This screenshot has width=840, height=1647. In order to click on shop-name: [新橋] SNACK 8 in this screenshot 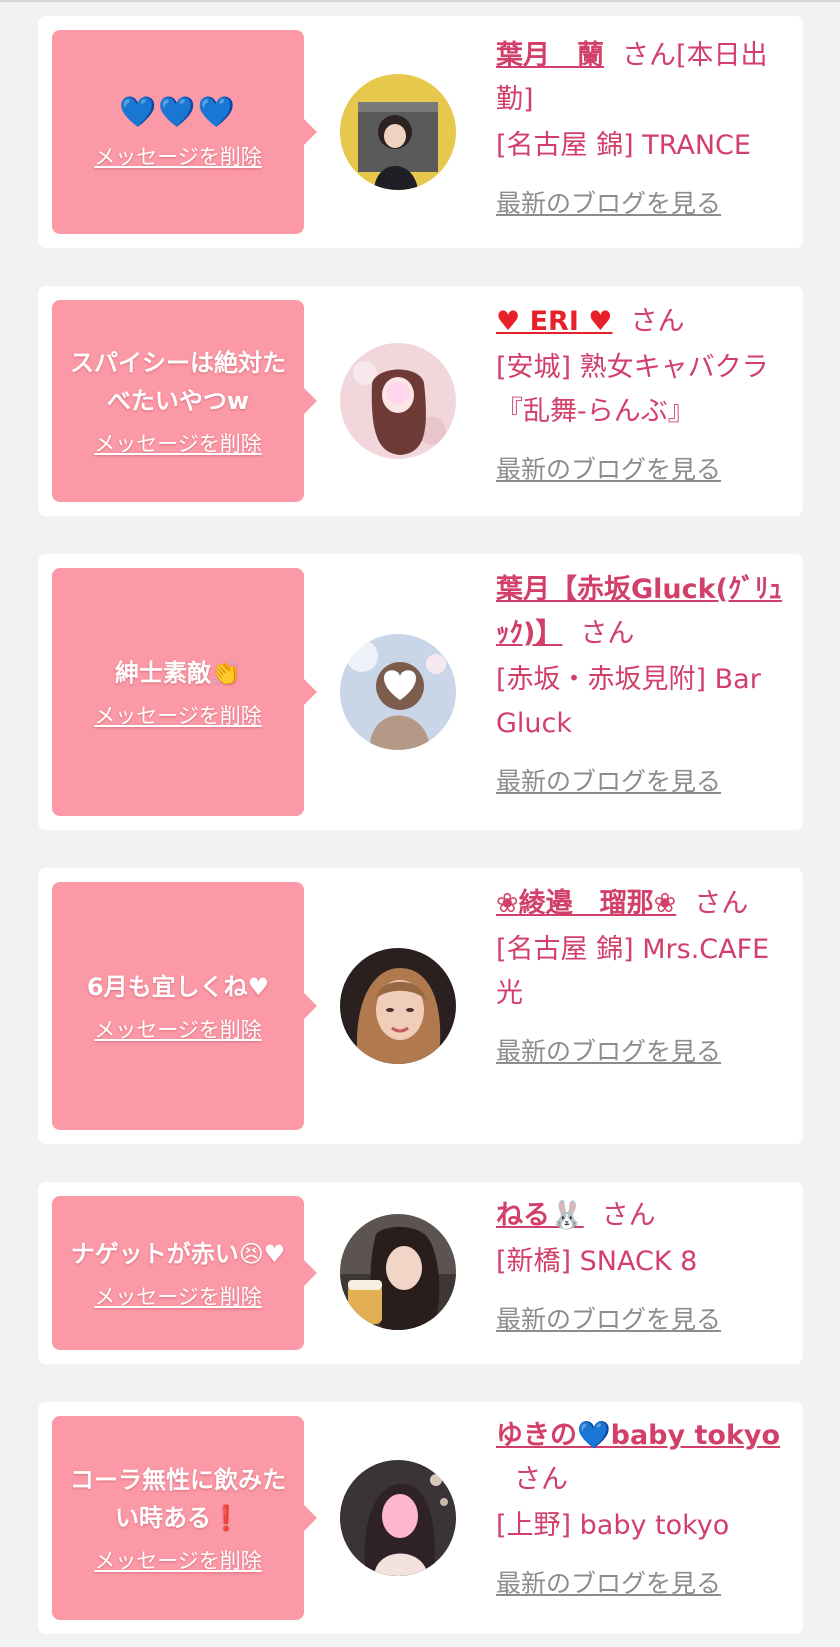, I will do `click(597, 1261)`.